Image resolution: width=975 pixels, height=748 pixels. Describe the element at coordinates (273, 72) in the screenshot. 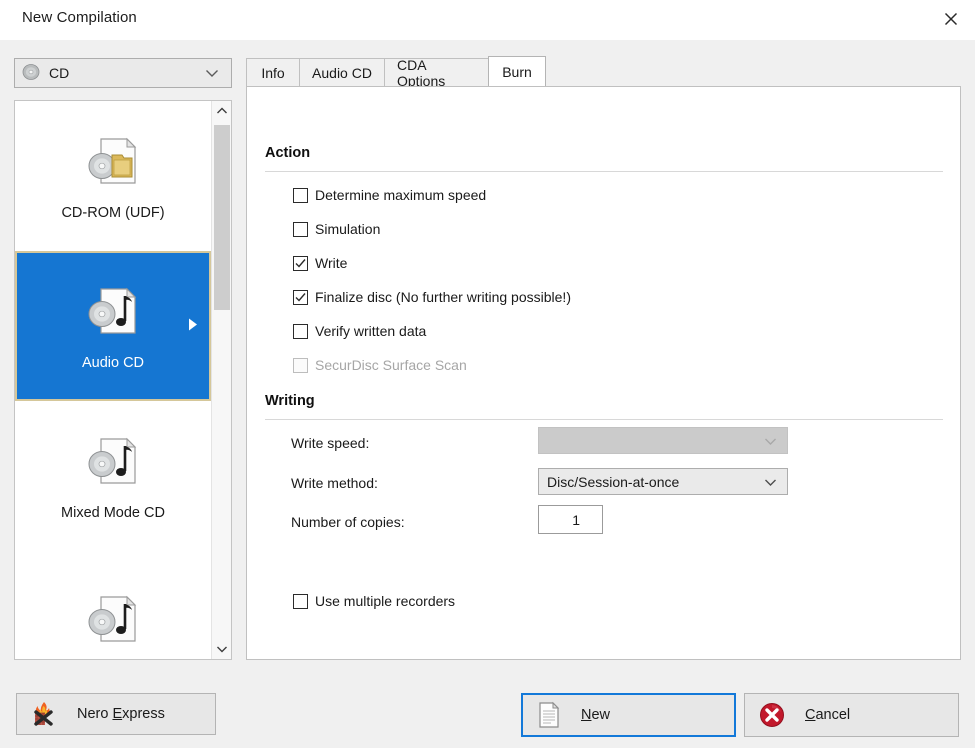

I see `tab-info: Info` at that location.